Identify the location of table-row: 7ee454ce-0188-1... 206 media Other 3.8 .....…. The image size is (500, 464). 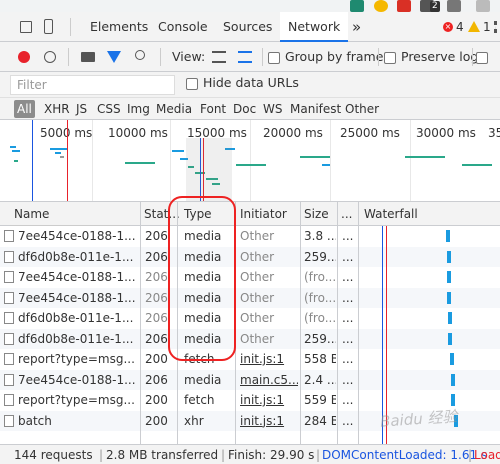
(250, 236).